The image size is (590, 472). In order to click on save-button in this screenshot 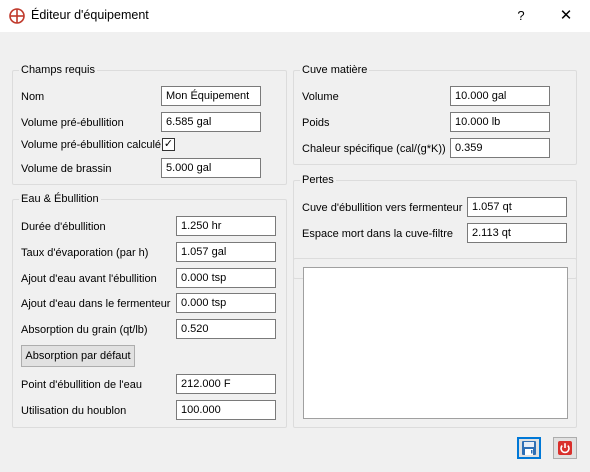, I will do `click(529, 448)`.